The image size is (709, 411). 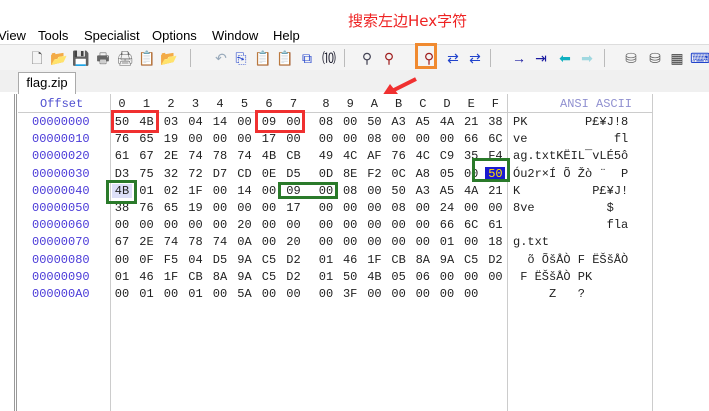 What do you see at coordinates (423, 277) in the screenshot?
I see `hex-byte: 06` at bounding box center [423, 277].